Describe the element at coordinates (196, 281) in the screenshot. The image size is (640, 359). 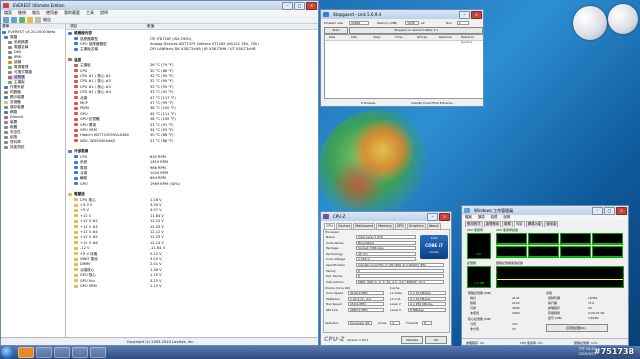
I see `sensor-row: GPU Vcc 3.25 V` at that location.